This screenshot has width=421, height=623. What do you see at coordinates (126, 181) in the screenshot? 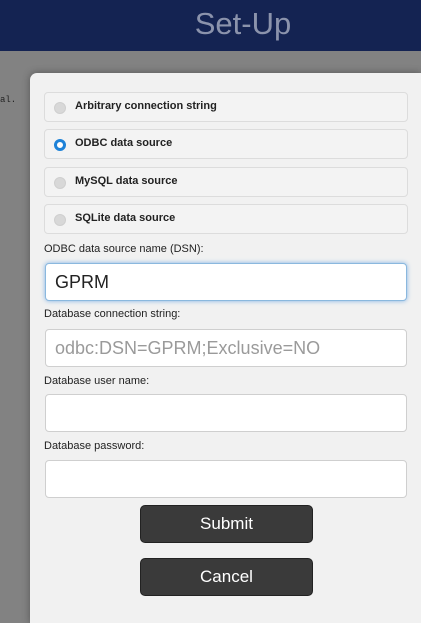
I see `radio-label: MySQL data source` at bounding box center [126, 181].